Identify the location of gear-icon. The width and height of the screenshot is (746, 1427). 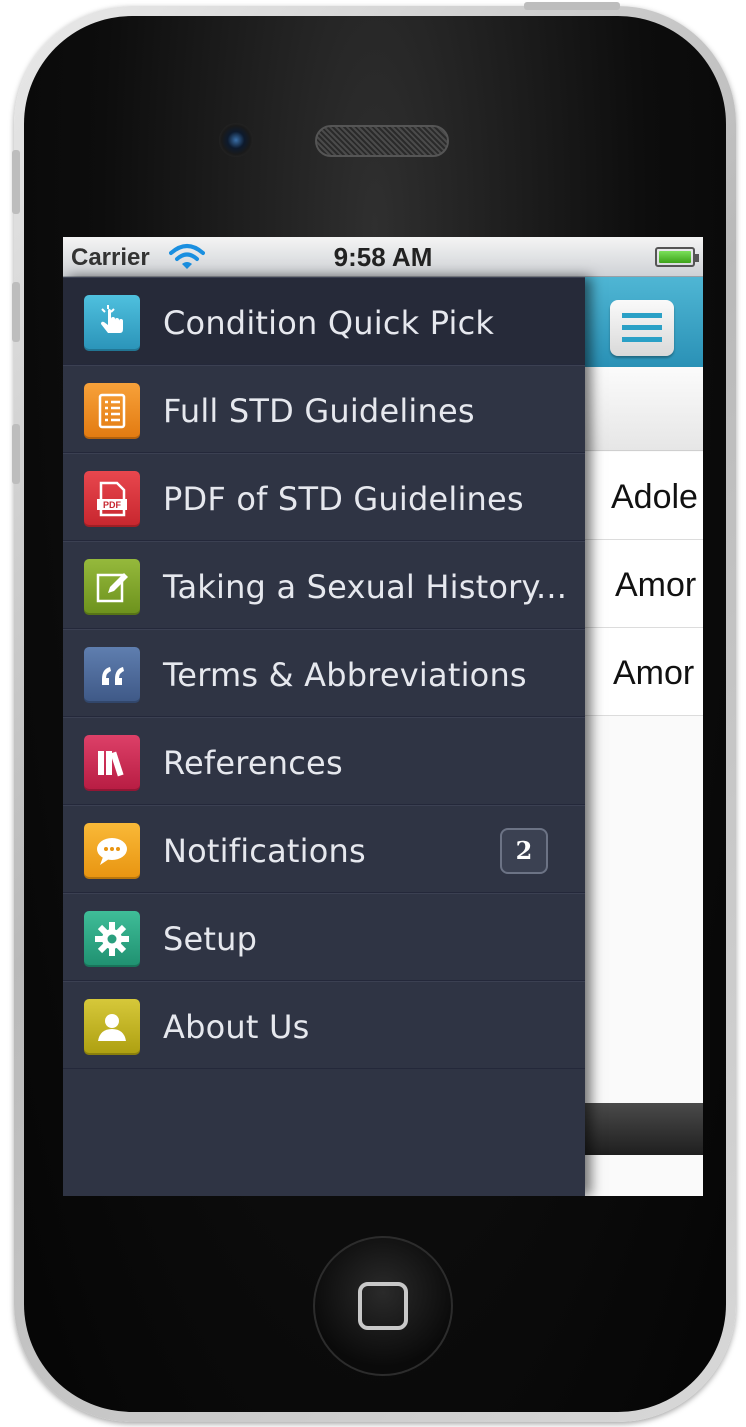
(112, 939).